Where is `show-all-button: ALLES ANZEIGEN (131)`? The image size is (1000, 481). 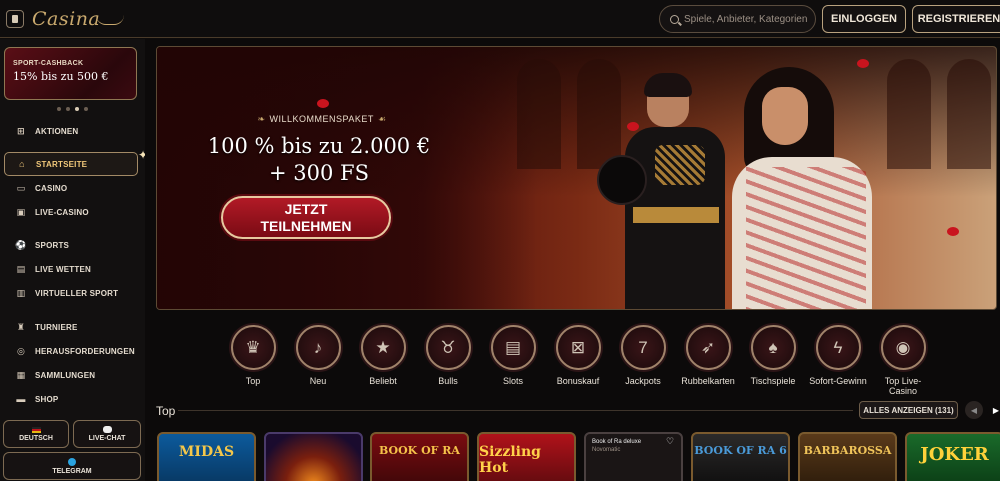 show-all-button: ALLES ANZEIGEN (131) is located at coordinates (908, 410).